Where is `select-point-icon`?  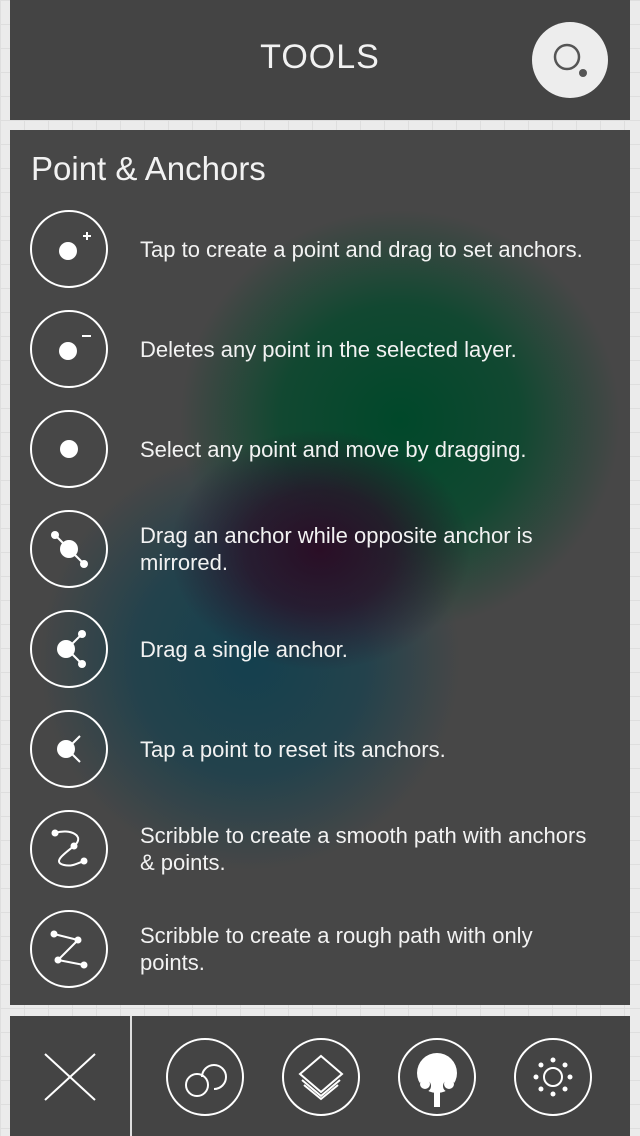 select-point-icon is located at coordinates (69, 449).